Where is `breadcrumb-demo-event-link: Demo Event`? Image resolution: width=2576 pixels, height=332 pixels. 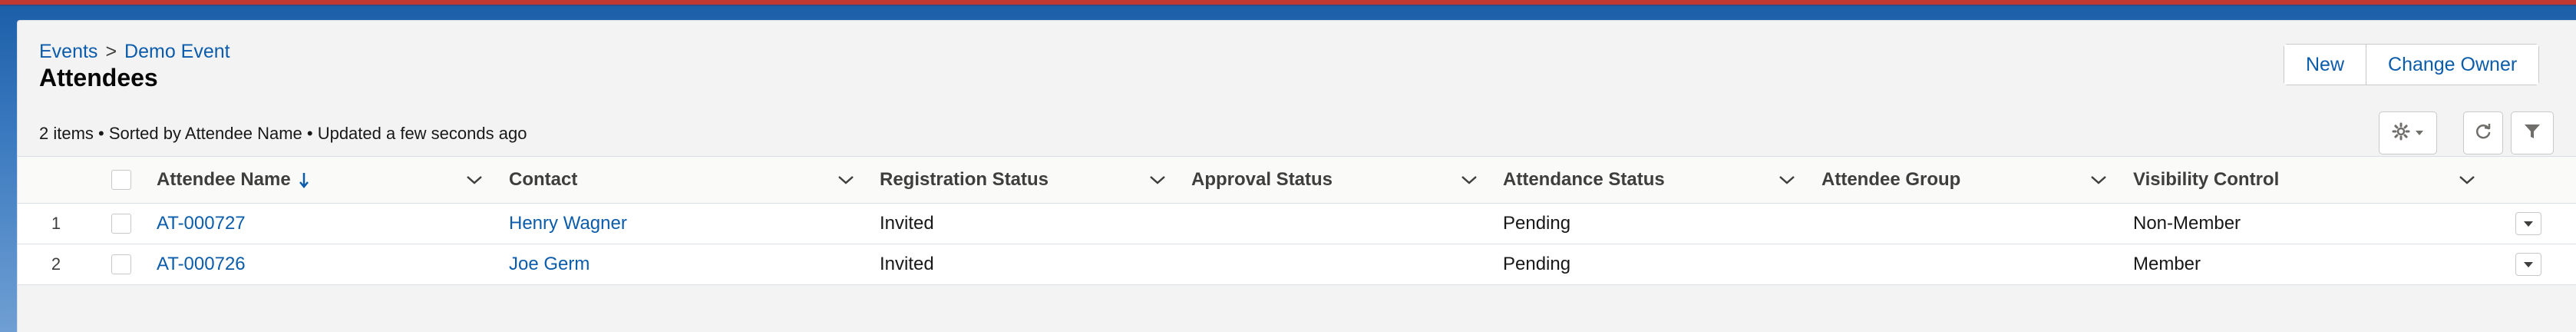 breadcrumb-demo-event-link: Demo Event is located at coordinates (177, 52).